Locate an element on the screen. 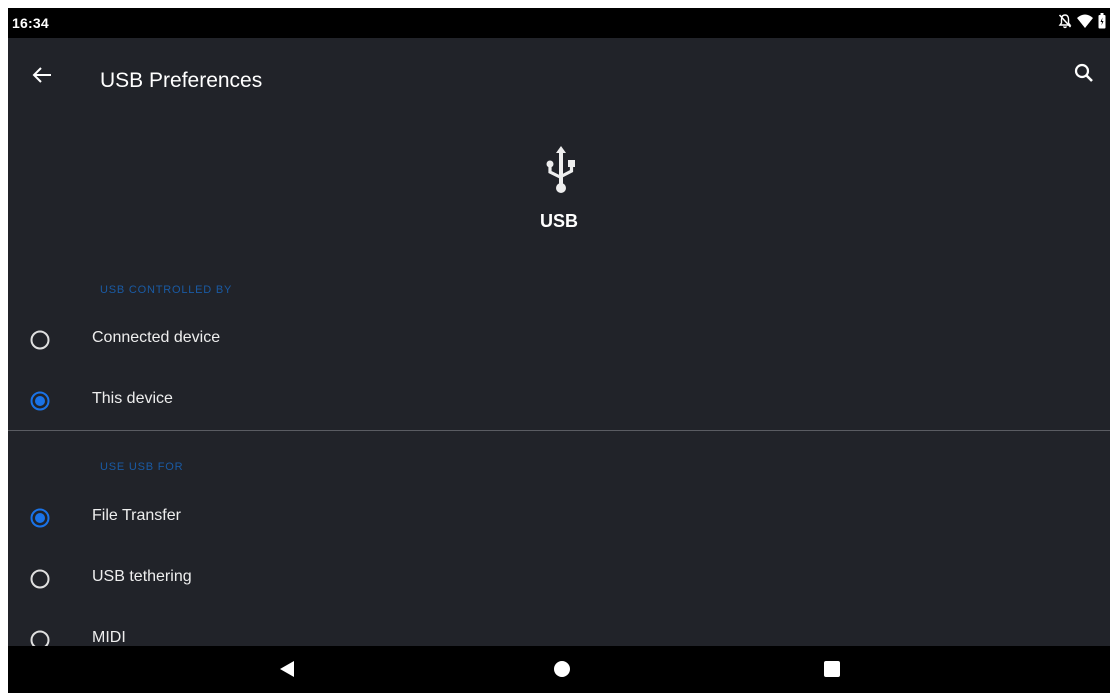  option-label: File Transfer is located at coordinates (136, 515).